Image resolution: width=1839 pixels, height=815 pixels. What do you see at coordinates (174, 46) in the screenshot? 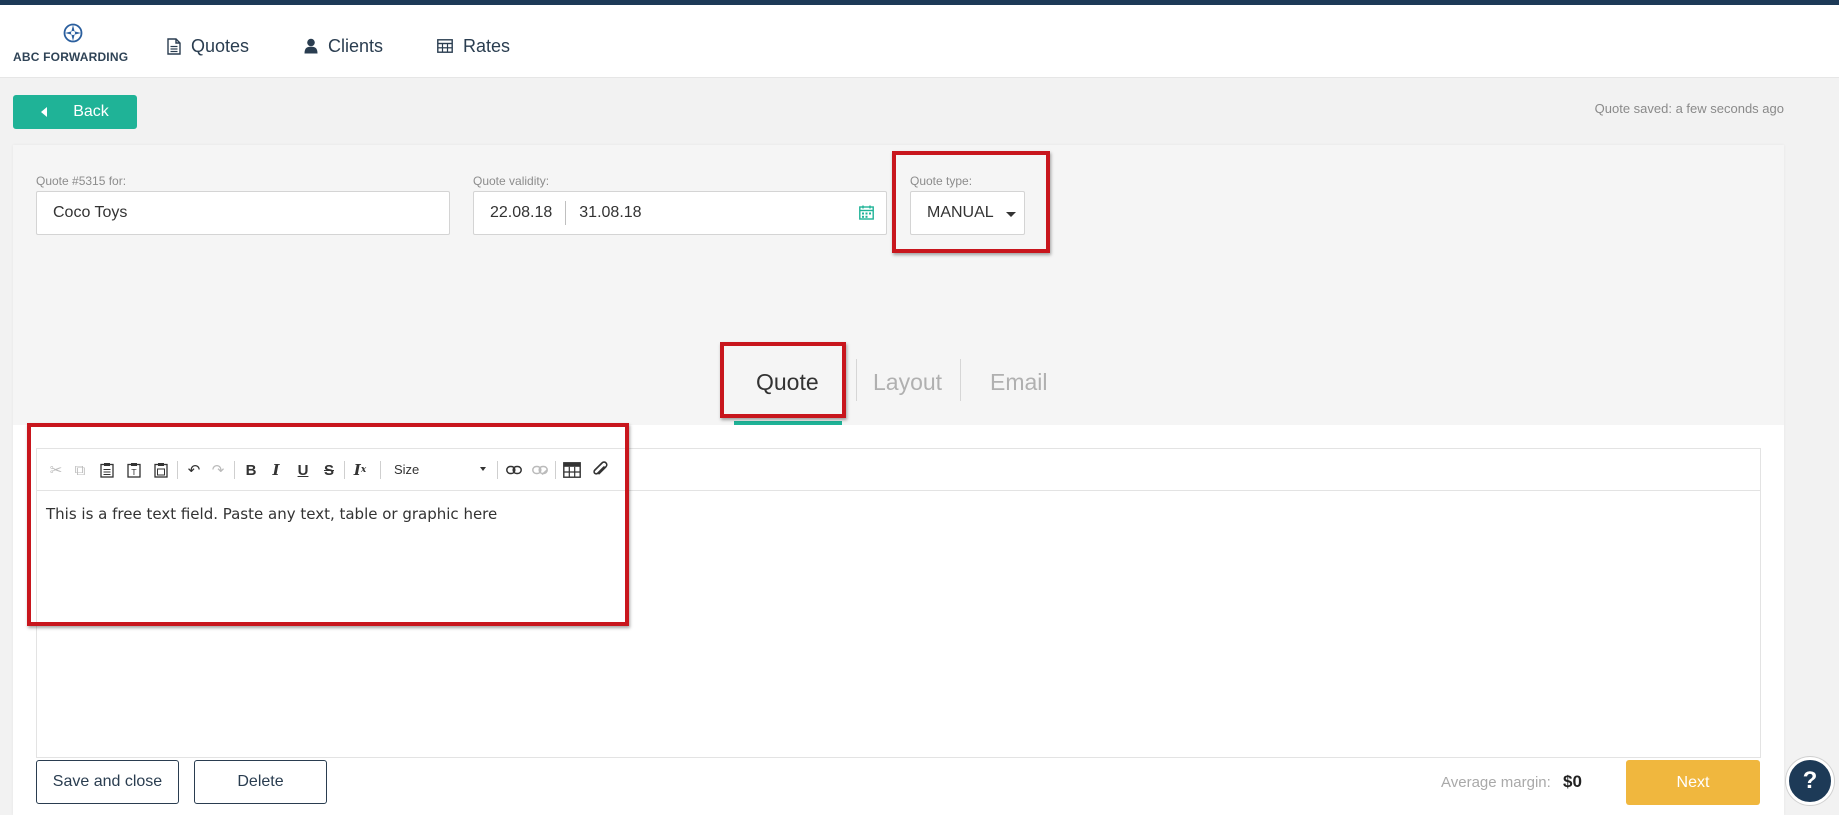
I see `document-icon` at bounding box center [174, 46].